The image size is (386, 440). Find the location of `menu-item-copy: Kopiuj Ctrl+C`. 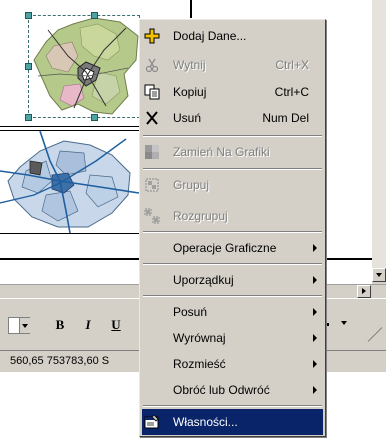

menu-item-copy: Kopiuj Ctrl+C is located at coordinates (232, 92).